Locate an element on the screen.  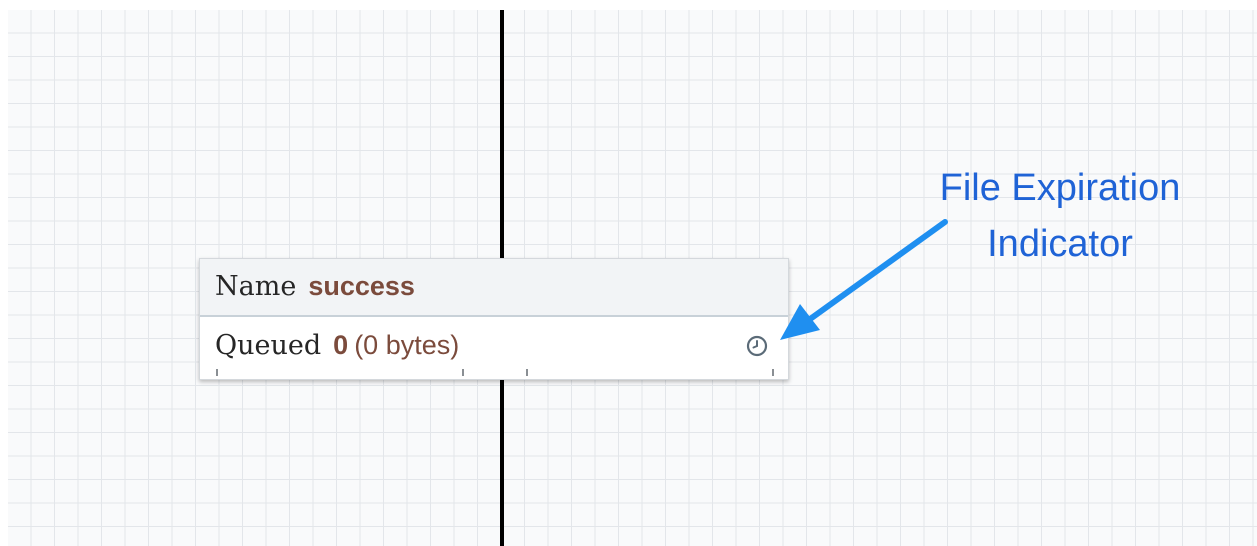
file-expiration-callout: File Expiration Indicator is located at coordinates (1060, 216).